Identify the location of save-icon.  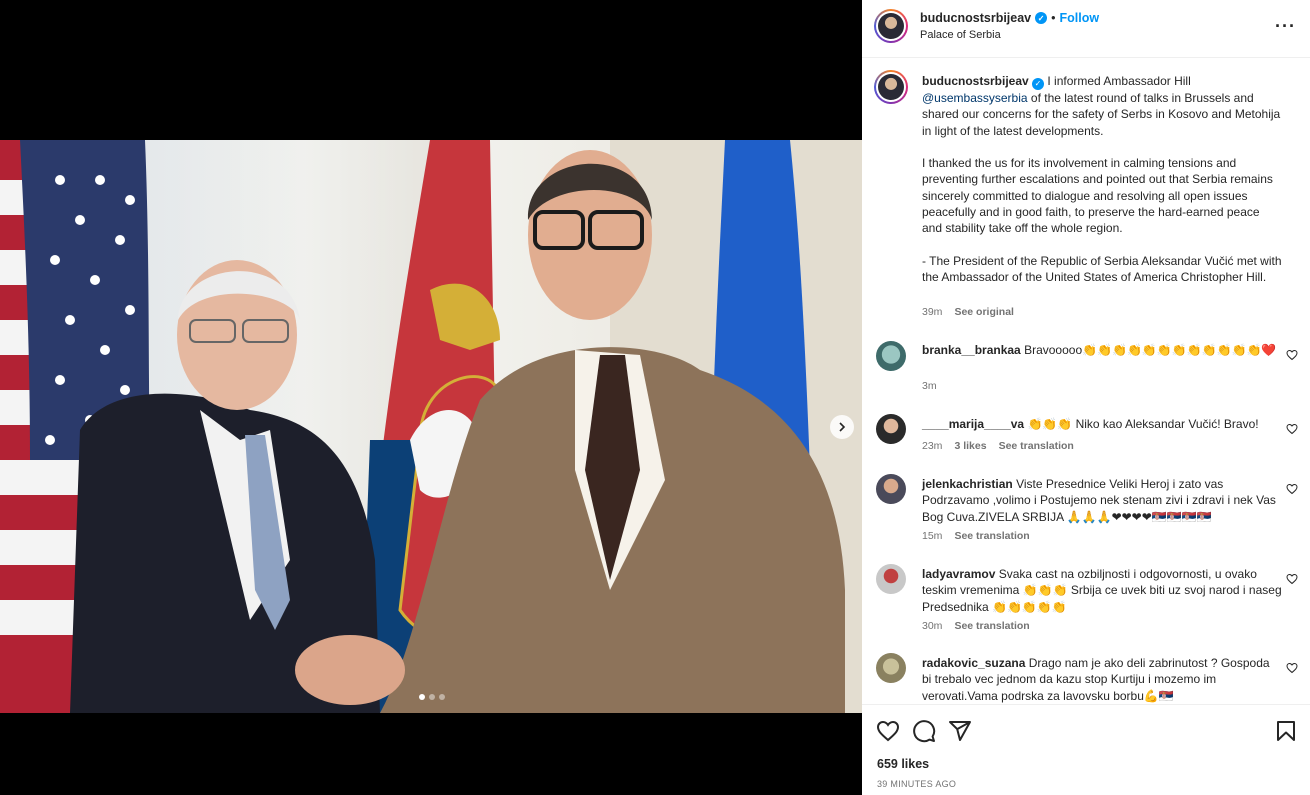
(1286, 731).